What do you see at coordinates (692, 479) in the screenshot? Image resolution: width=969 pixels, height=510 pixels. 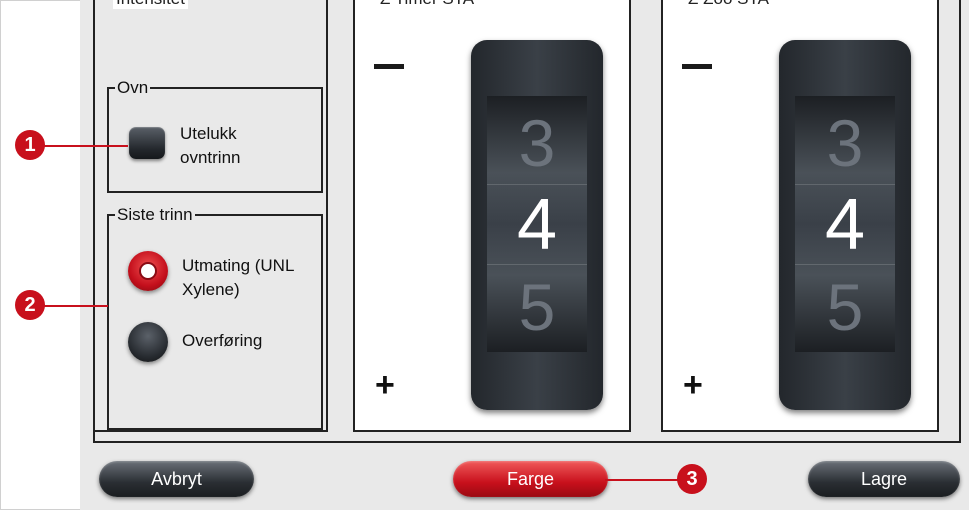 I see `callout-3: 3` at bounding box center [692, 479].